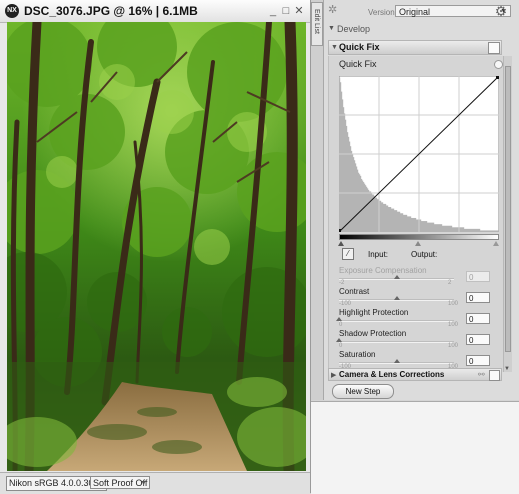 The height and width of the screenshot is (494, 519). Describe the element at coordinates (111, 11) in the screenshot. I see `document-title: DSC_3076.JPG @ 16% | 6.1MB` at that location.